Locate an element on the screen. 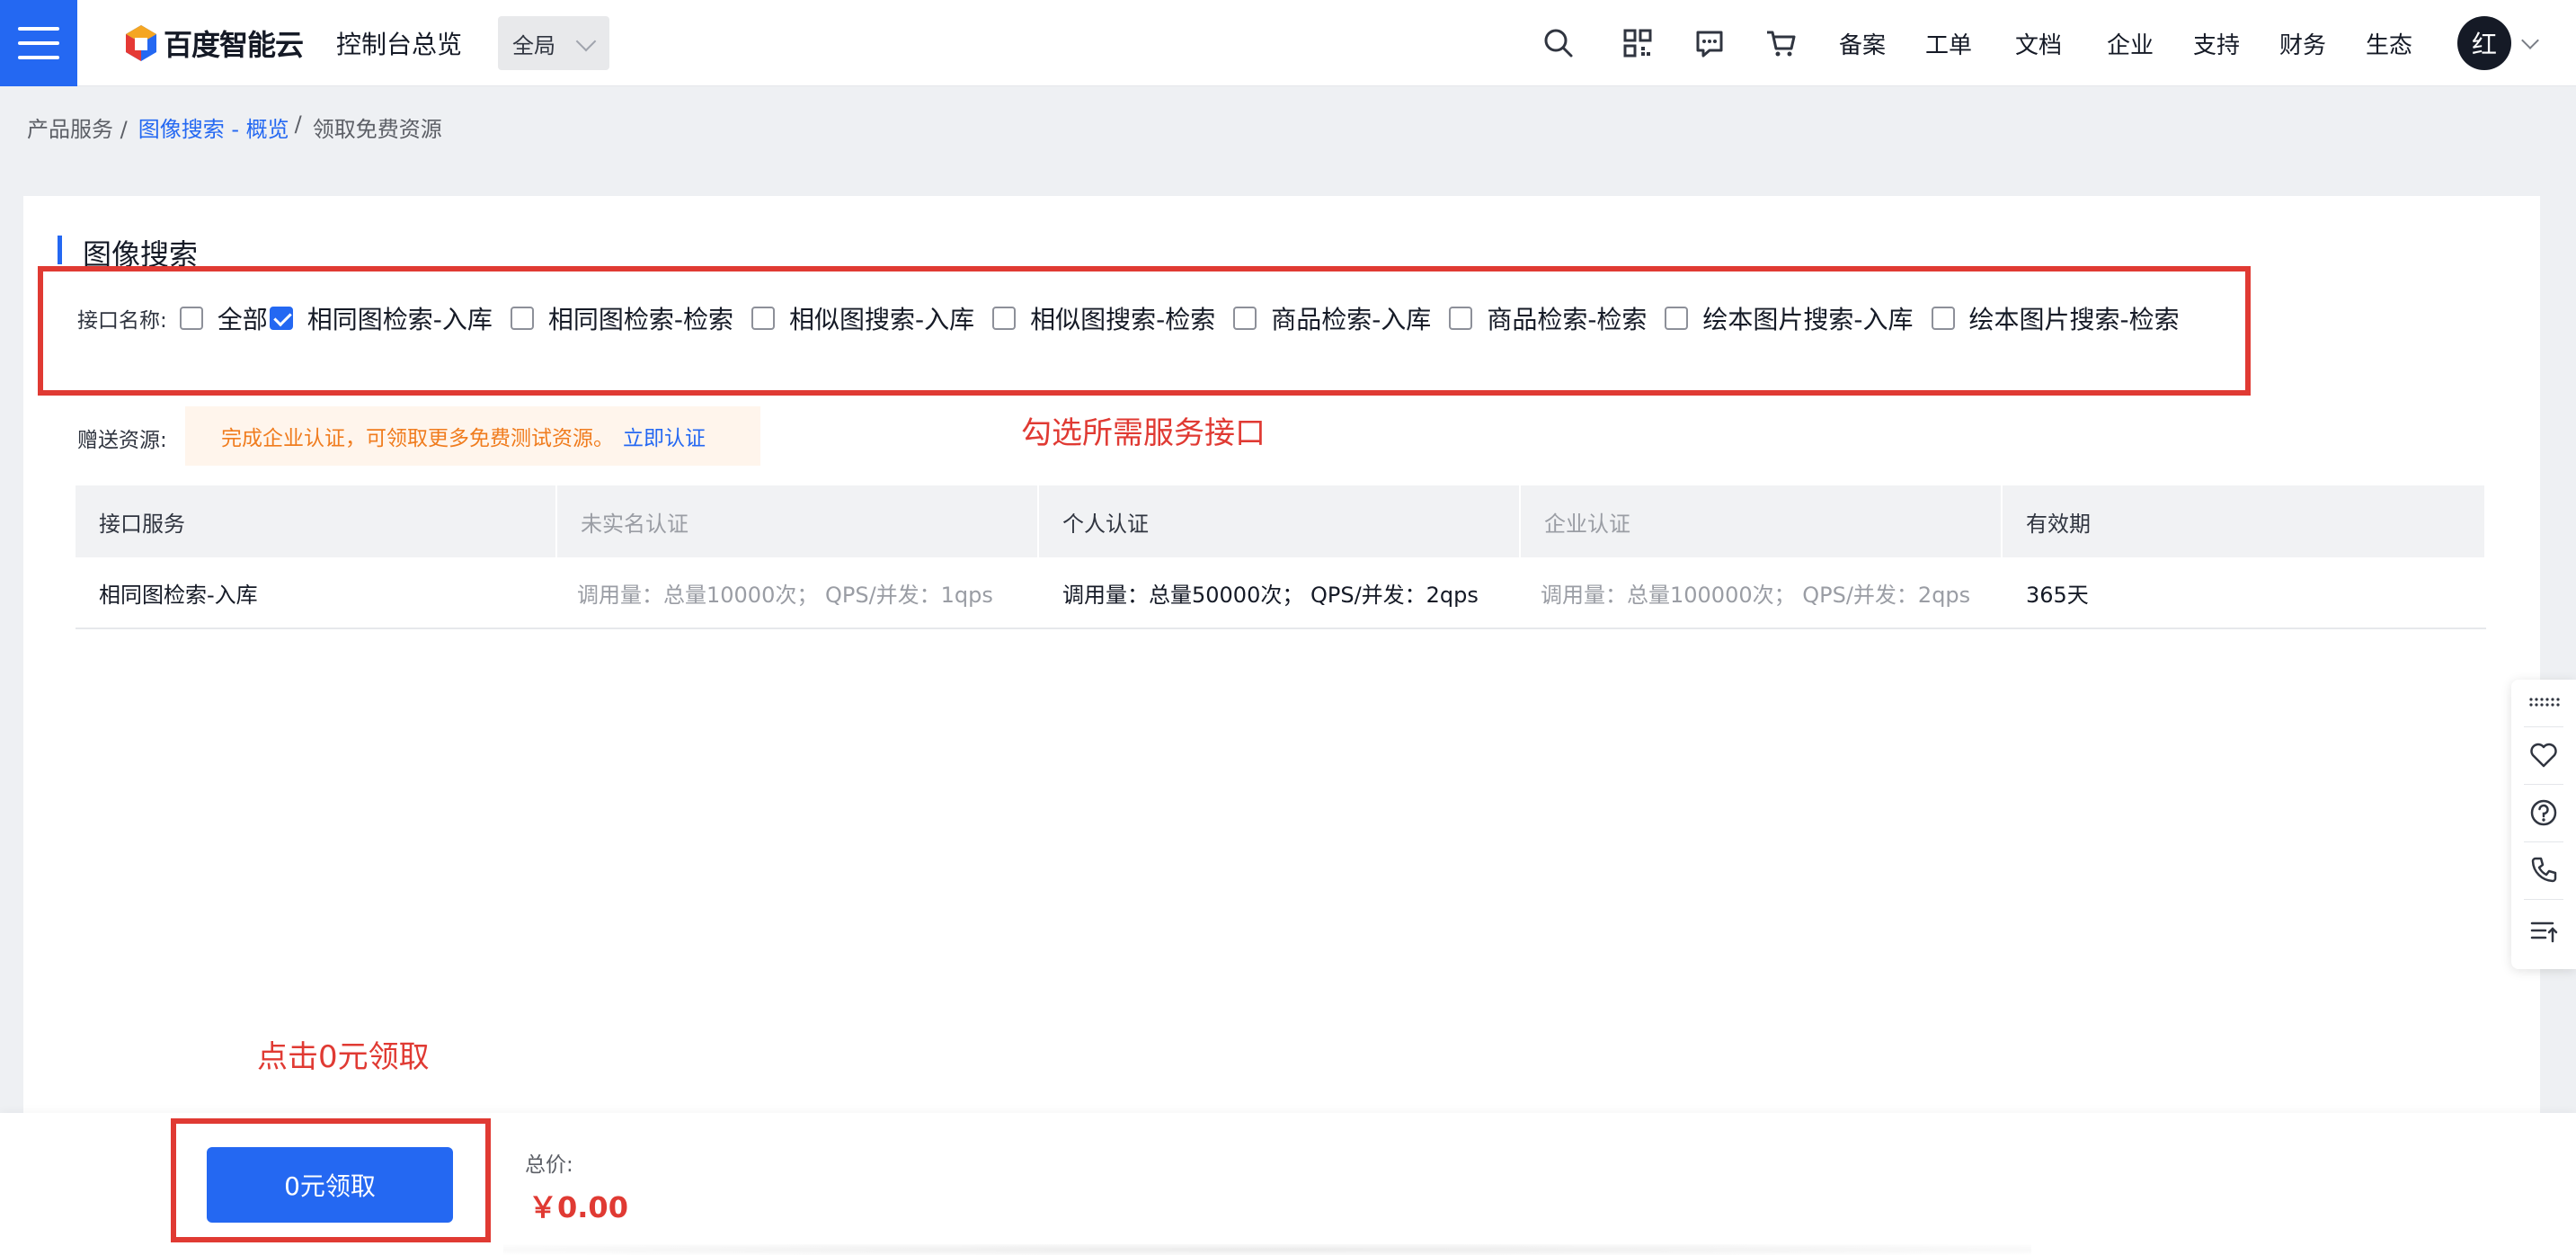 This screenshot has width=2576, height=1255. nav-docs: 文档 is located at coordinates (2038, 43).